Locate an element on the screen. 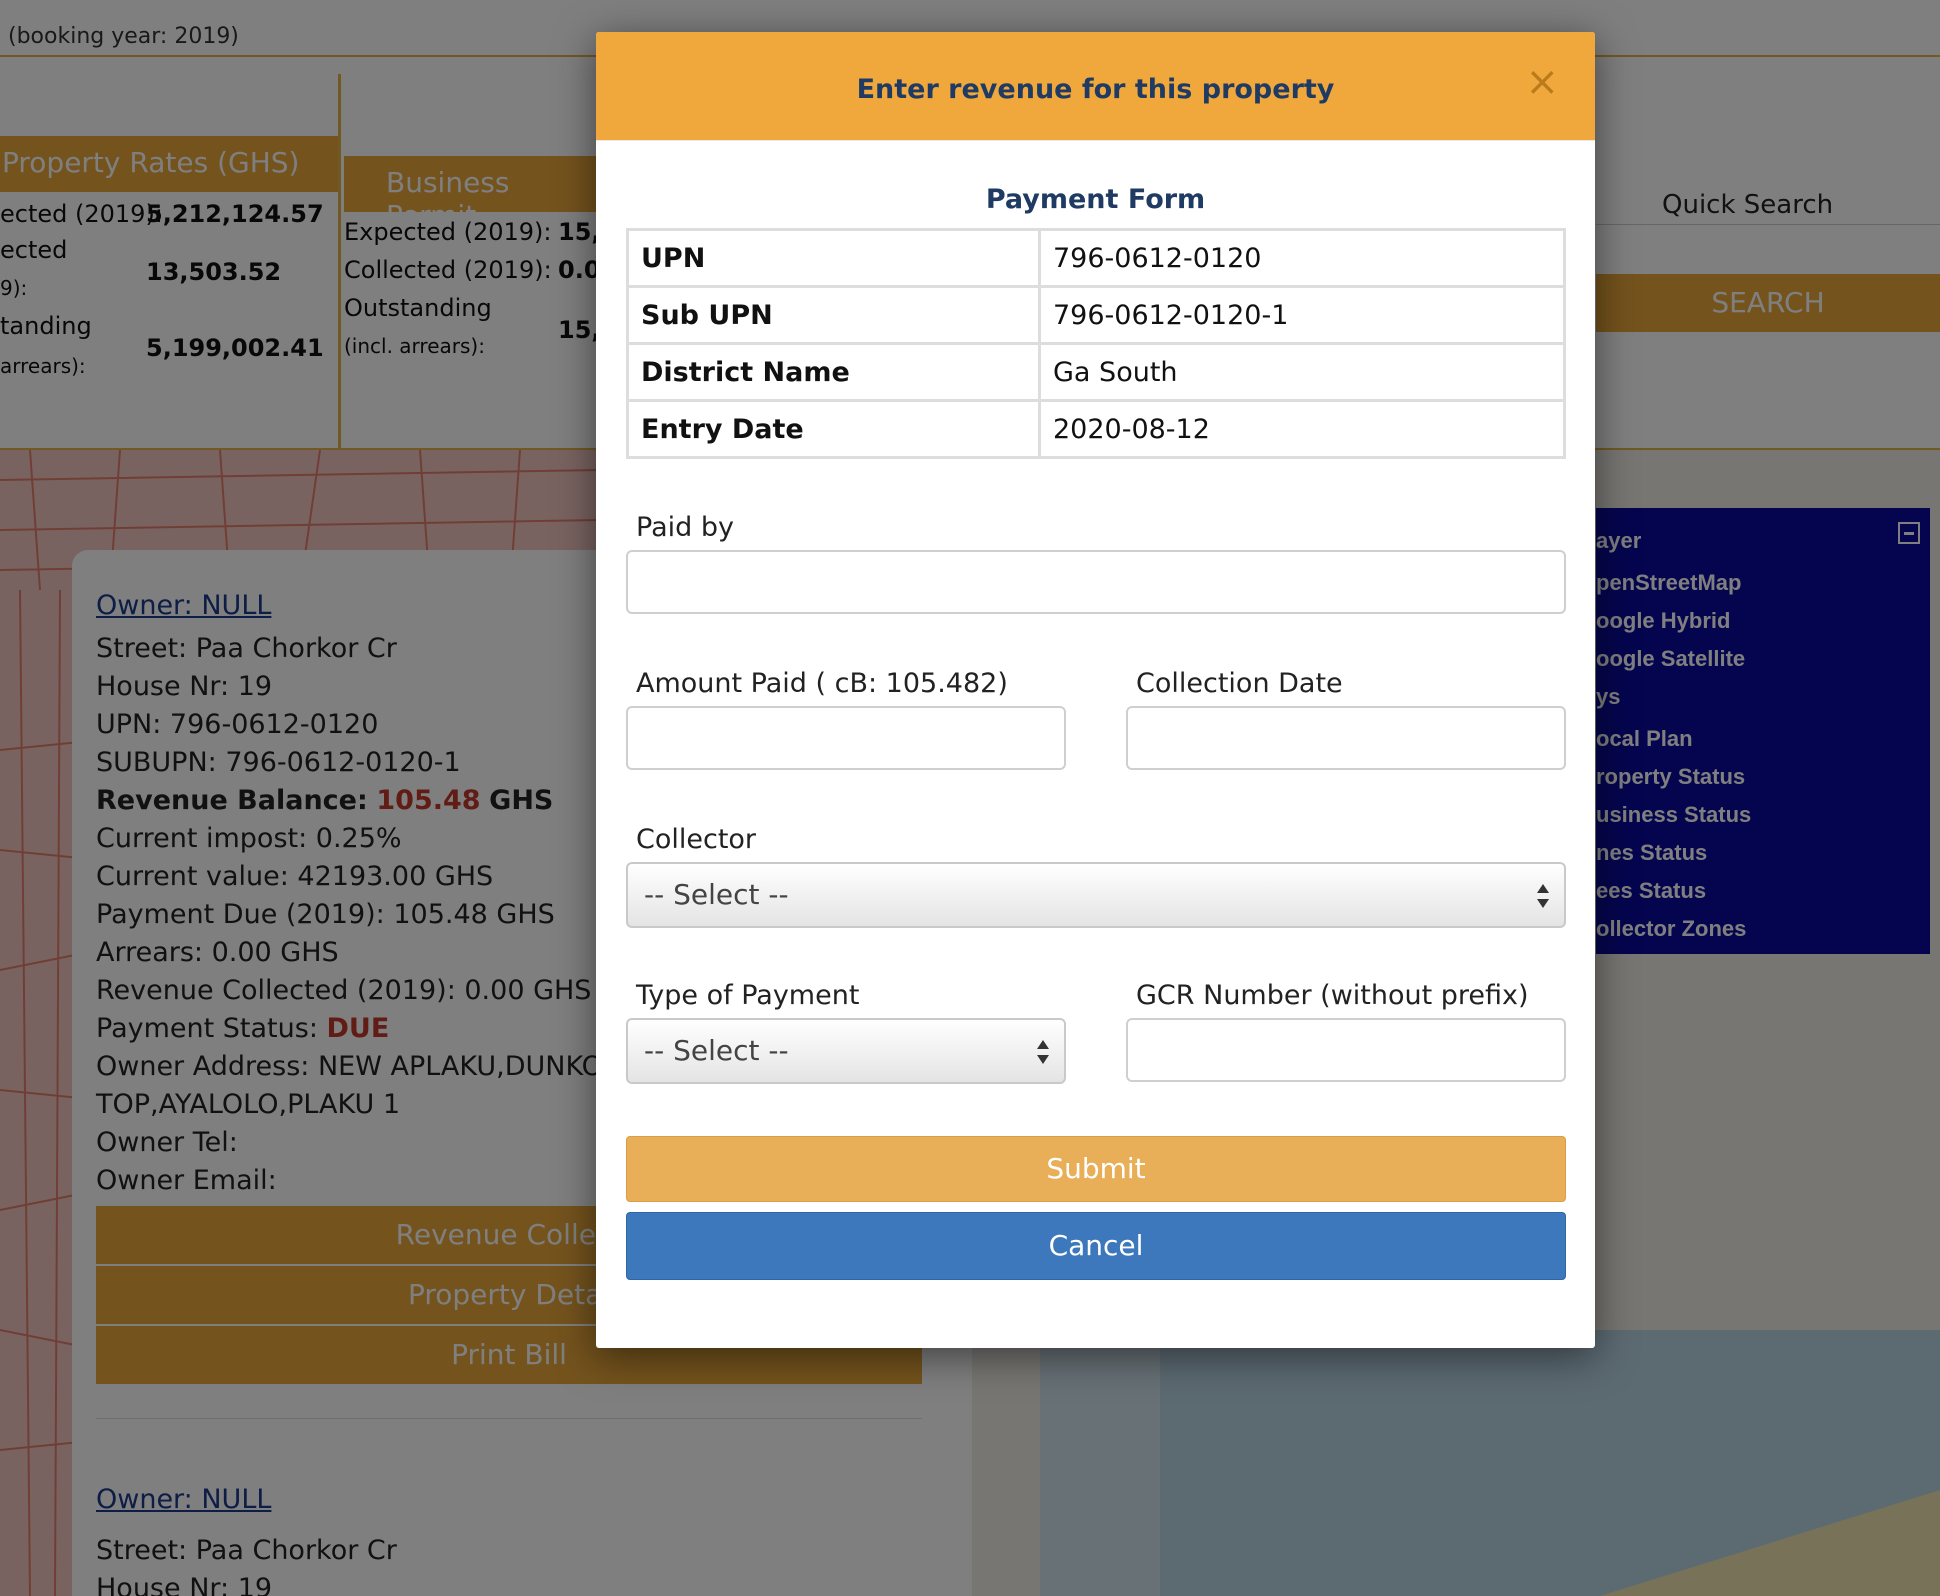 The width and height of the screenshot is (1940, 1596). amount-paid-label: Amount Paid ( cB: 105.482) is located at coordinates (822, 683).